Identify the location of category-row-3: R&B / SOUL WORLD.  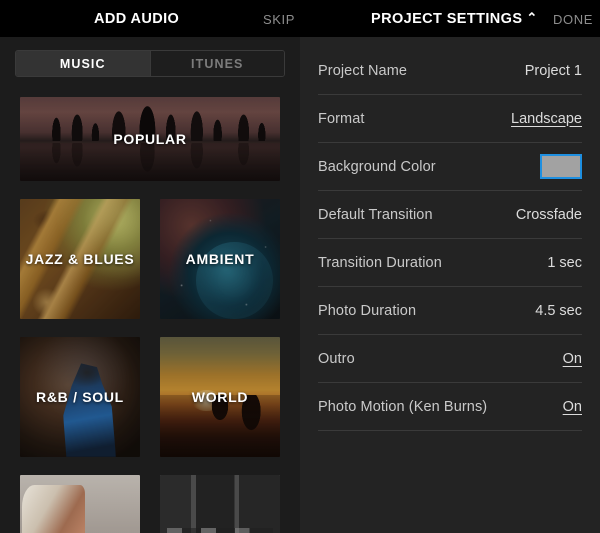
(150, 397).